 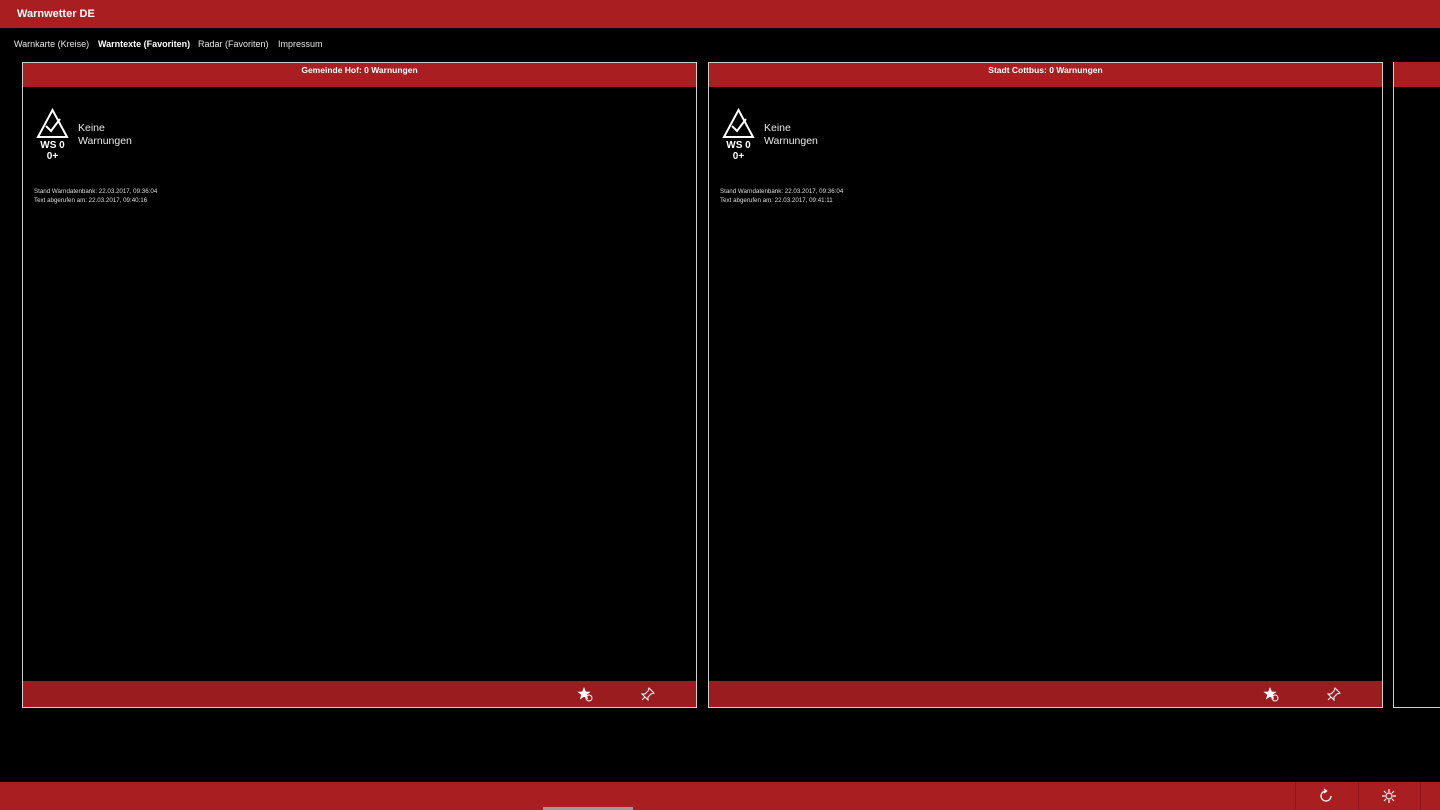 What do you see at coordinates (776, 200) in the screenshot?
I see `fetched-timestamp: Text abgerufen am: 22.03.2017, 09:41:11` at bounding box center [776, 200].